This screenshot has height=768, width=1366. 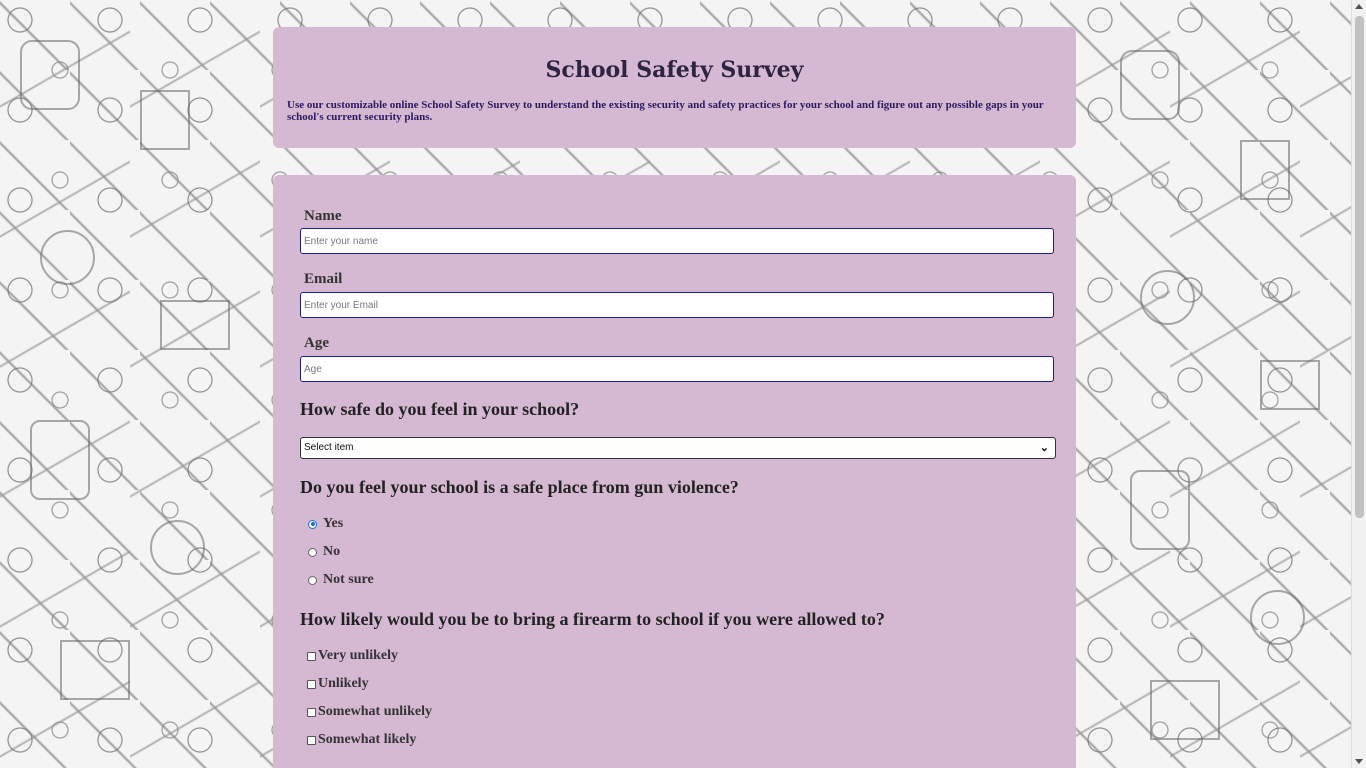 What do you see at coordinates (358, 655) in the screenshot?
I see `checkbox-option-label: Very unlikely` at bounding box center [358, 655].